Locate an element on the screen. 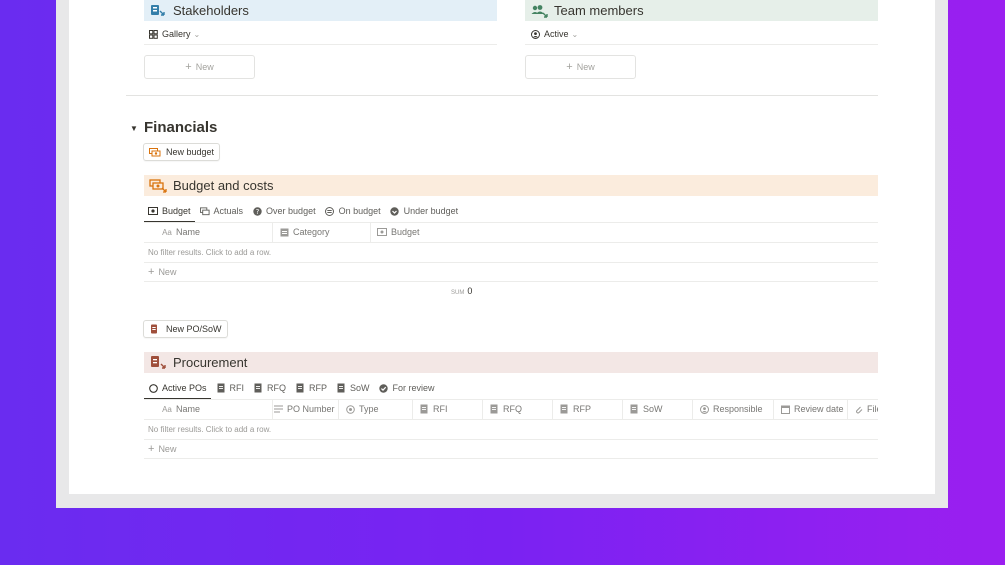  procurement-view-tabs: Active POs RFI RFQ RFP SoW For review is located at coordinates (294, 389).